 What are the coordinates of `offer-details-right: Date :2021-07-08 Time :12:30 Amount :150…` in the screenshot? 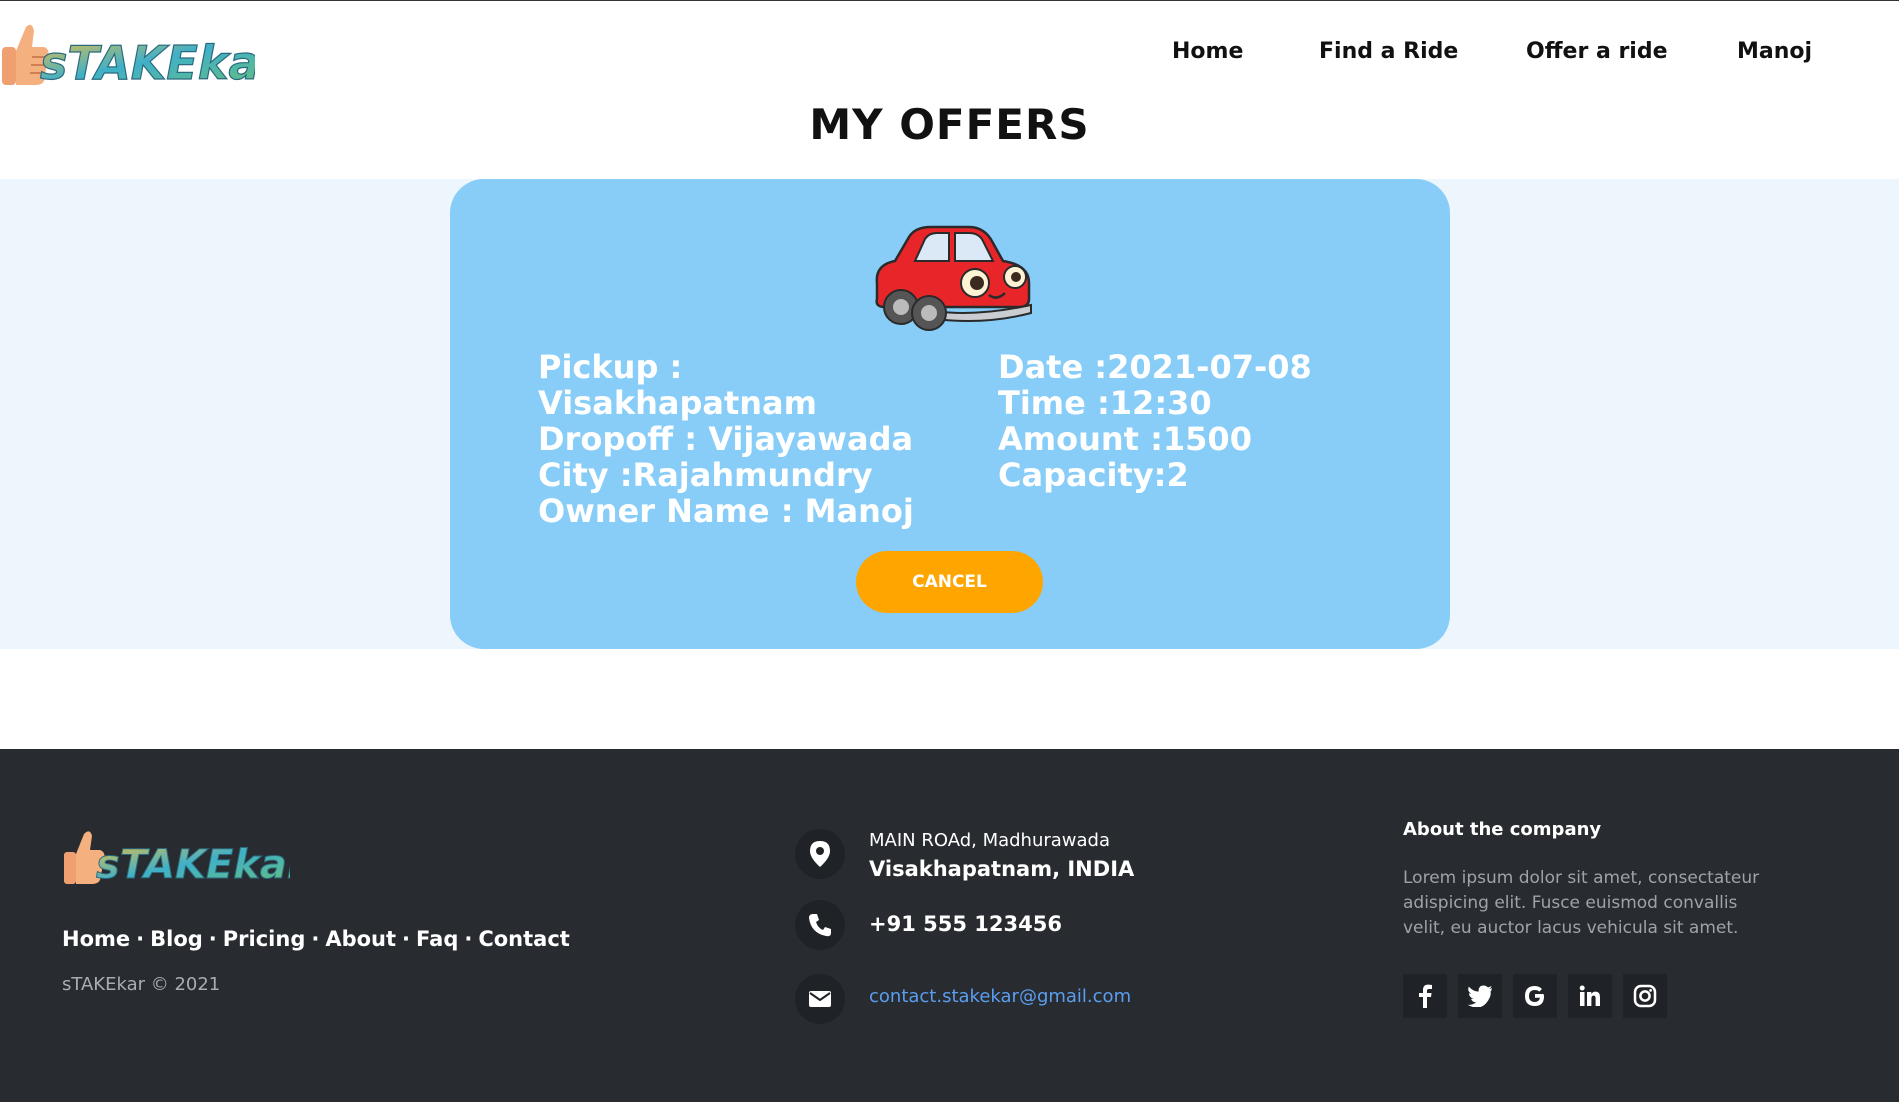 It's located at (1208, 421).